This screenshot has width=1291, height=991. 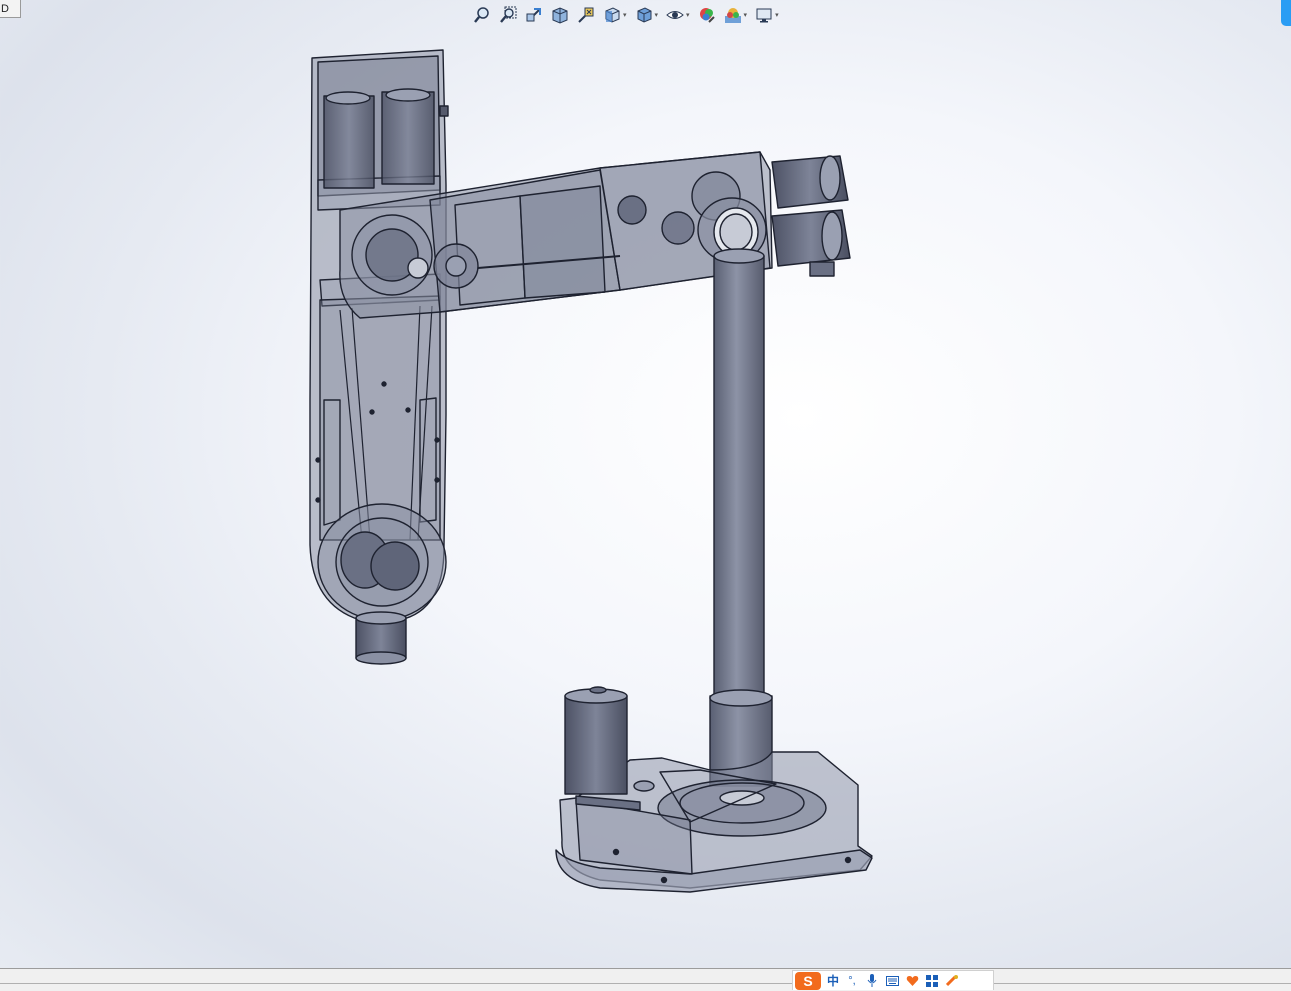 What do you see at coordinates (811, 216) in the screenshot?
I see `shoulder-motors` at bounding box center [811, 216].